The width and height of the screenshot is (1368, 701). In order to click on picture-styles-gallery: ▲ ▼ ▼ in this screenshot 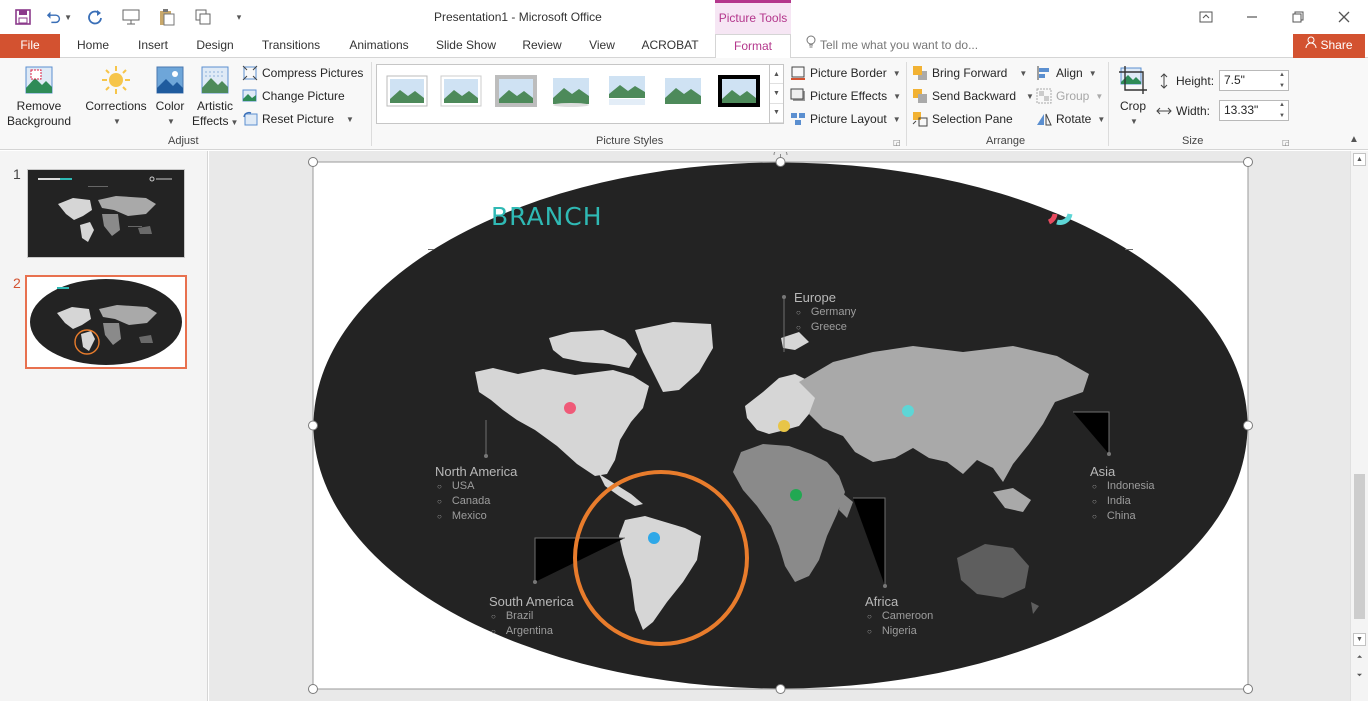, I will do `click(580, 94)`.